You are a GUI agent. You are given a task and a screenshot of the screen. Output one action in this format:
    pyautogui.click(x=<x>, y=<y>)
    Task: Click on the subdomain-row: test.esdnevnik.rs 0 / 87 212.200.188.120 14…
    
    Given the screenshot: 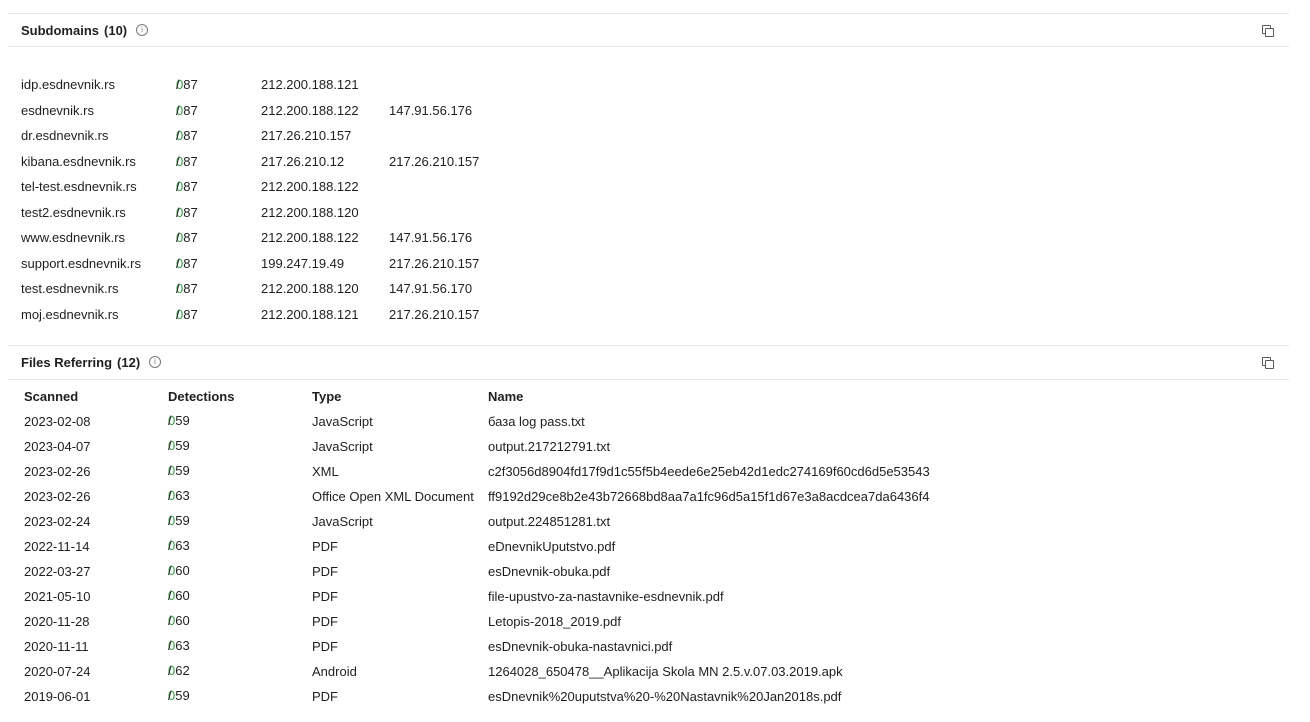 What is the action you would take?
    pyautogui.click(x=371, y=291)
    